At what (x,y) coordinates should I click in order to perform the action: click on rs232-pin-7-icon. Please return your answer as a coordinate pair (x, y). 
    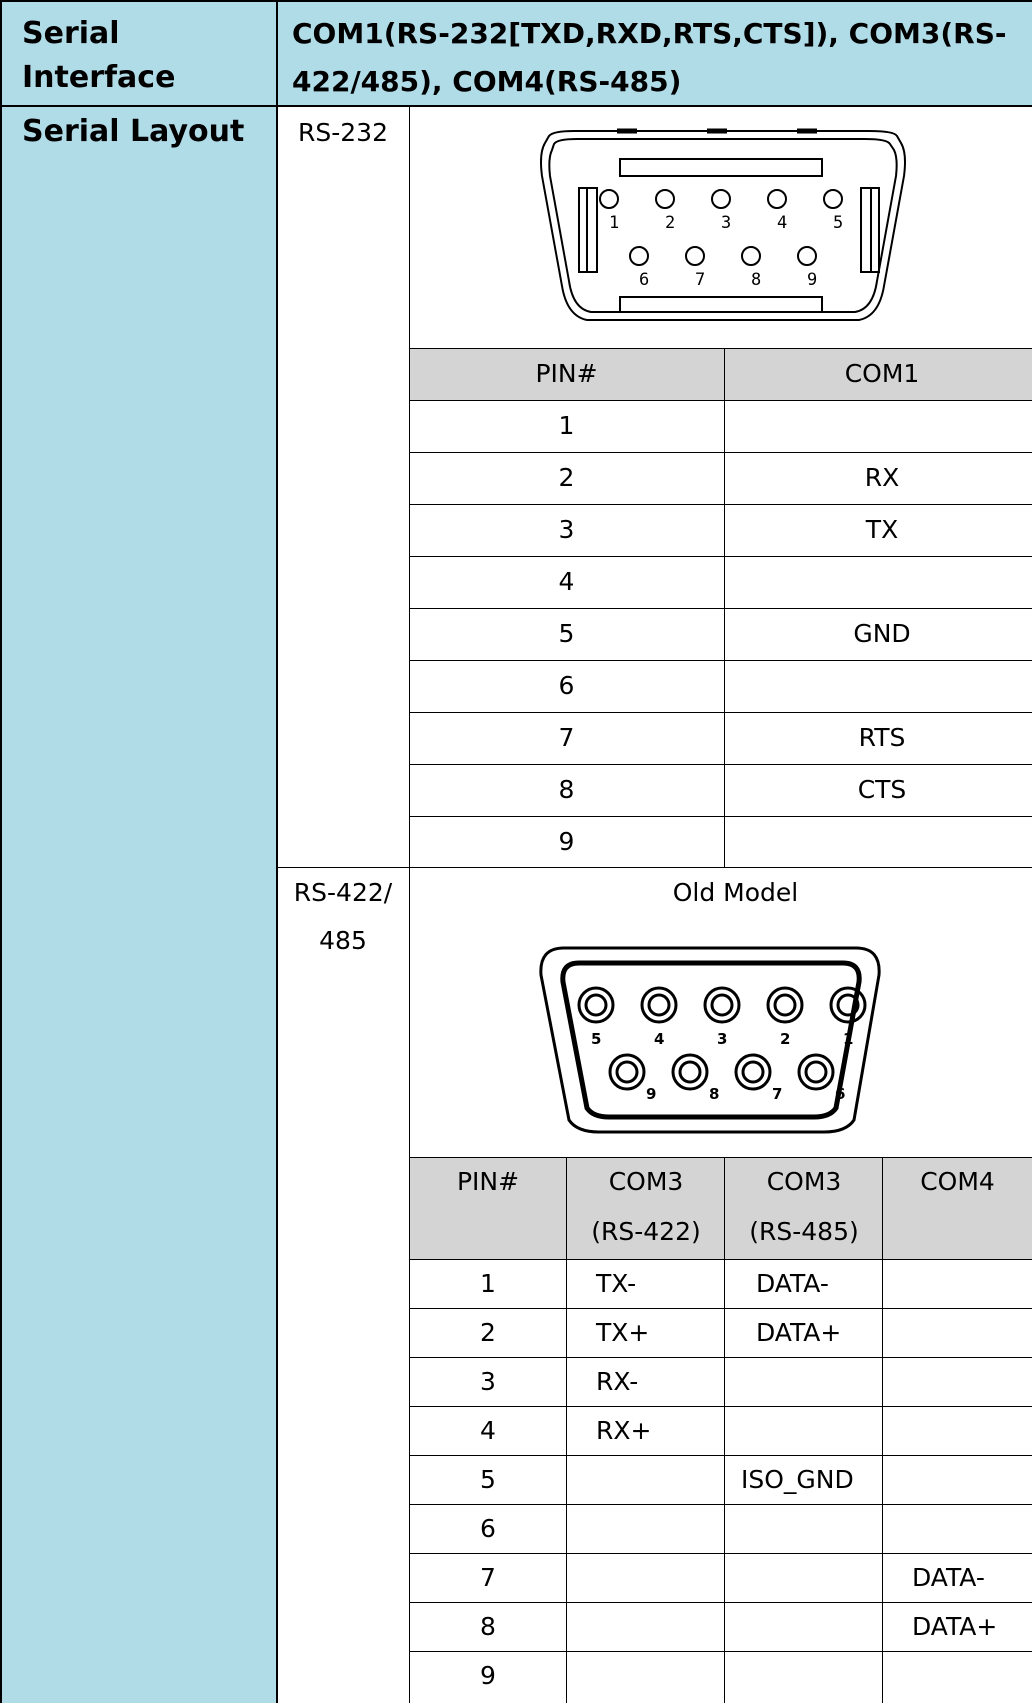
    Looking at the image, I should click on (695, 256).